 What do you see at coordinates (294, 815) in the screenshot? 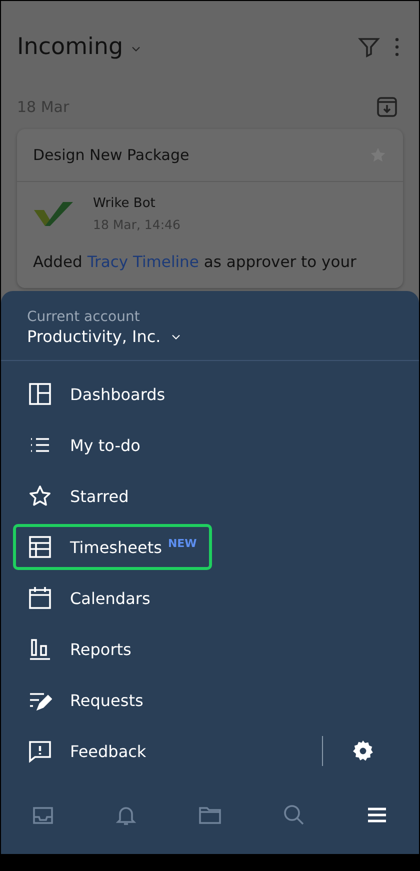
I see `search-icon` at bounding box center [294, 815].